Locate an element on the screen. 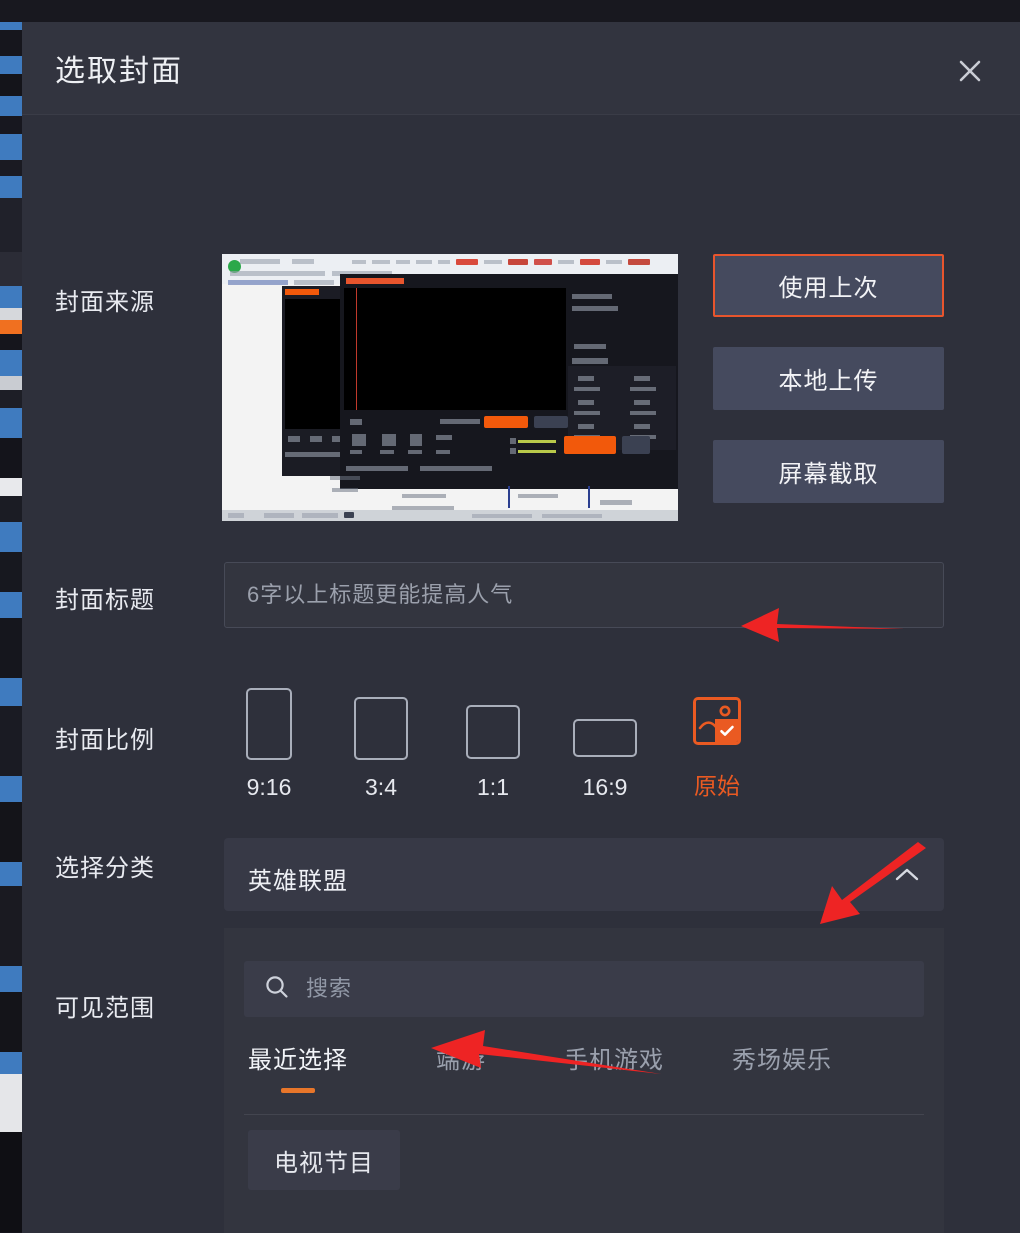  label-cover-source: 封面来源 is located at coordinates (105, 302).